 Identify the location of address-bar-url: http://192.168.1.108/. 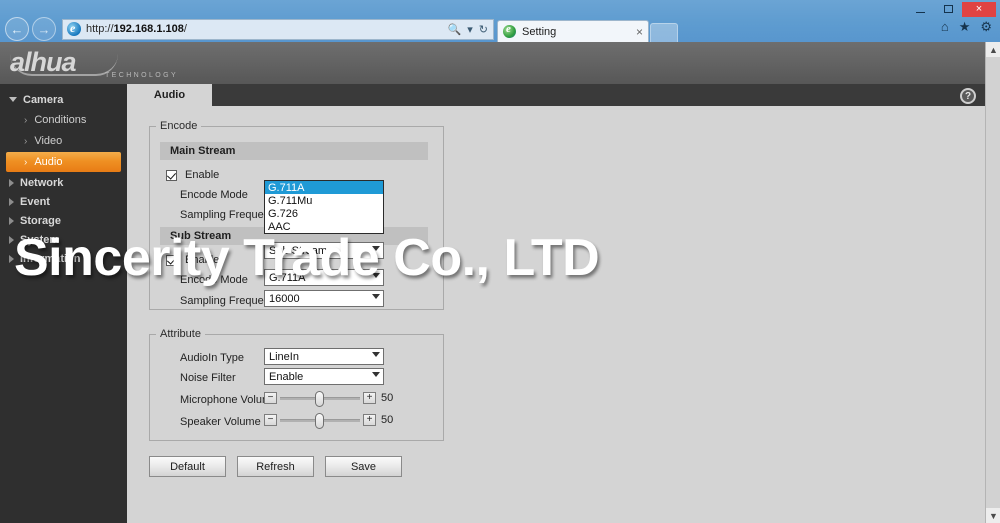
(136, 29).